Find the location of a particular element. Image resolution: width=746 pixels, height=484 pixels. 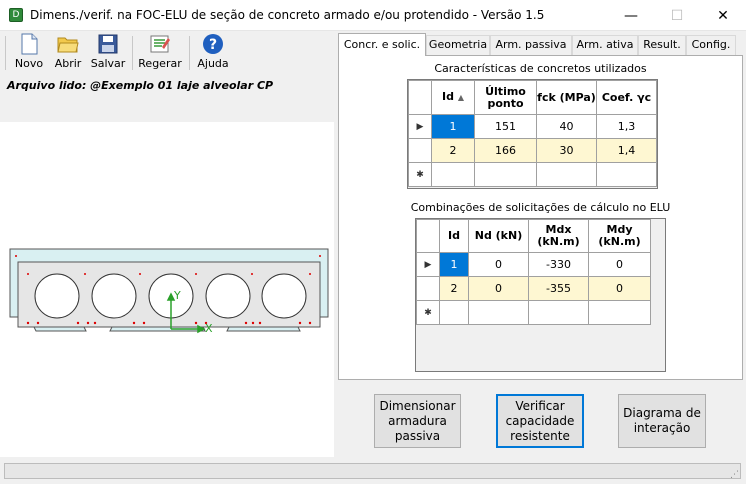

table-row: ▶ 1 151 40 1,3 is located at coordinates (532, 126).